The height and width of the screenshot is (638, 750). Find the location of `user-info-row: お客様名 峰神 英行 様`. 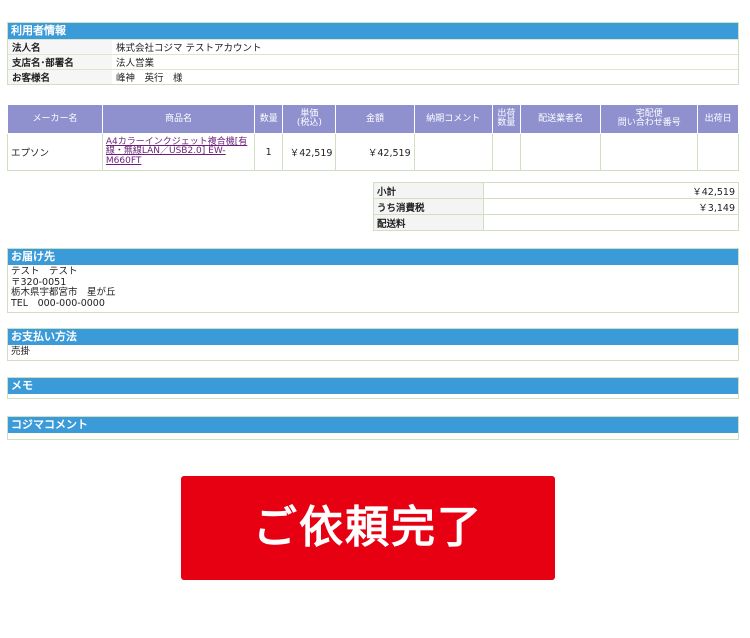

user-info-row: お客様名 峰神 英行 様 is located at coordinates (373, 76).